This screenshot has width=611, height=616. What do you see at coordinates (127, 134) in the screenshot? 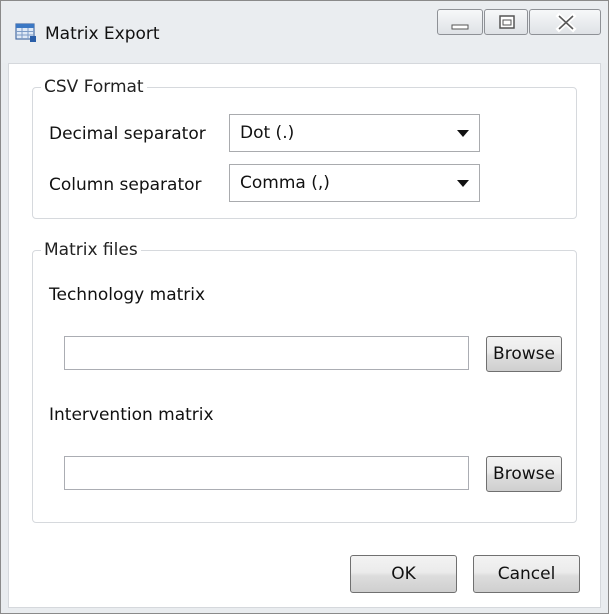
I see `decimal-separator-label: Decimal separator` at bounding box center [127, 134].